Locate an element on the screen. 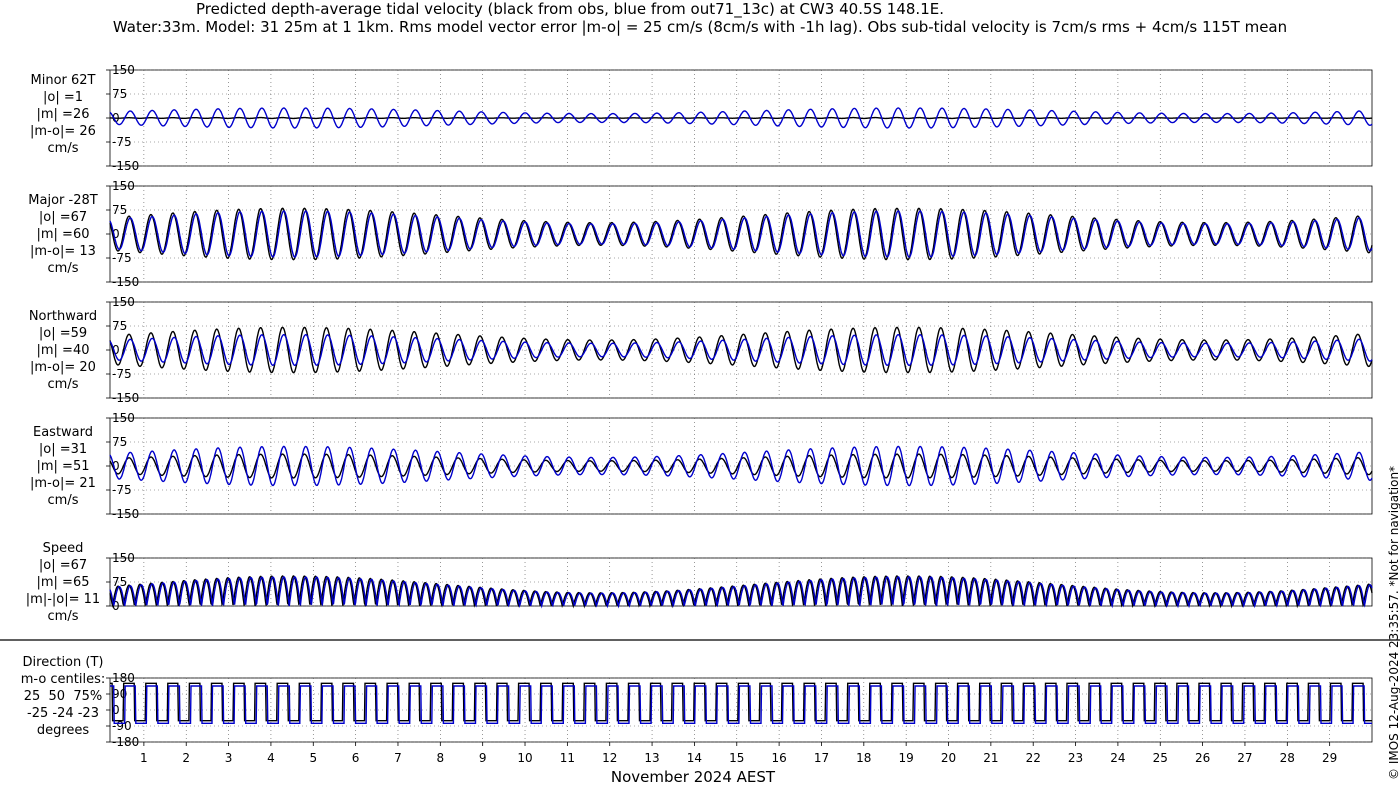 This screenshot has height=800, width=1400. x-tick-label: 13 is located at coordinates (651, 758).